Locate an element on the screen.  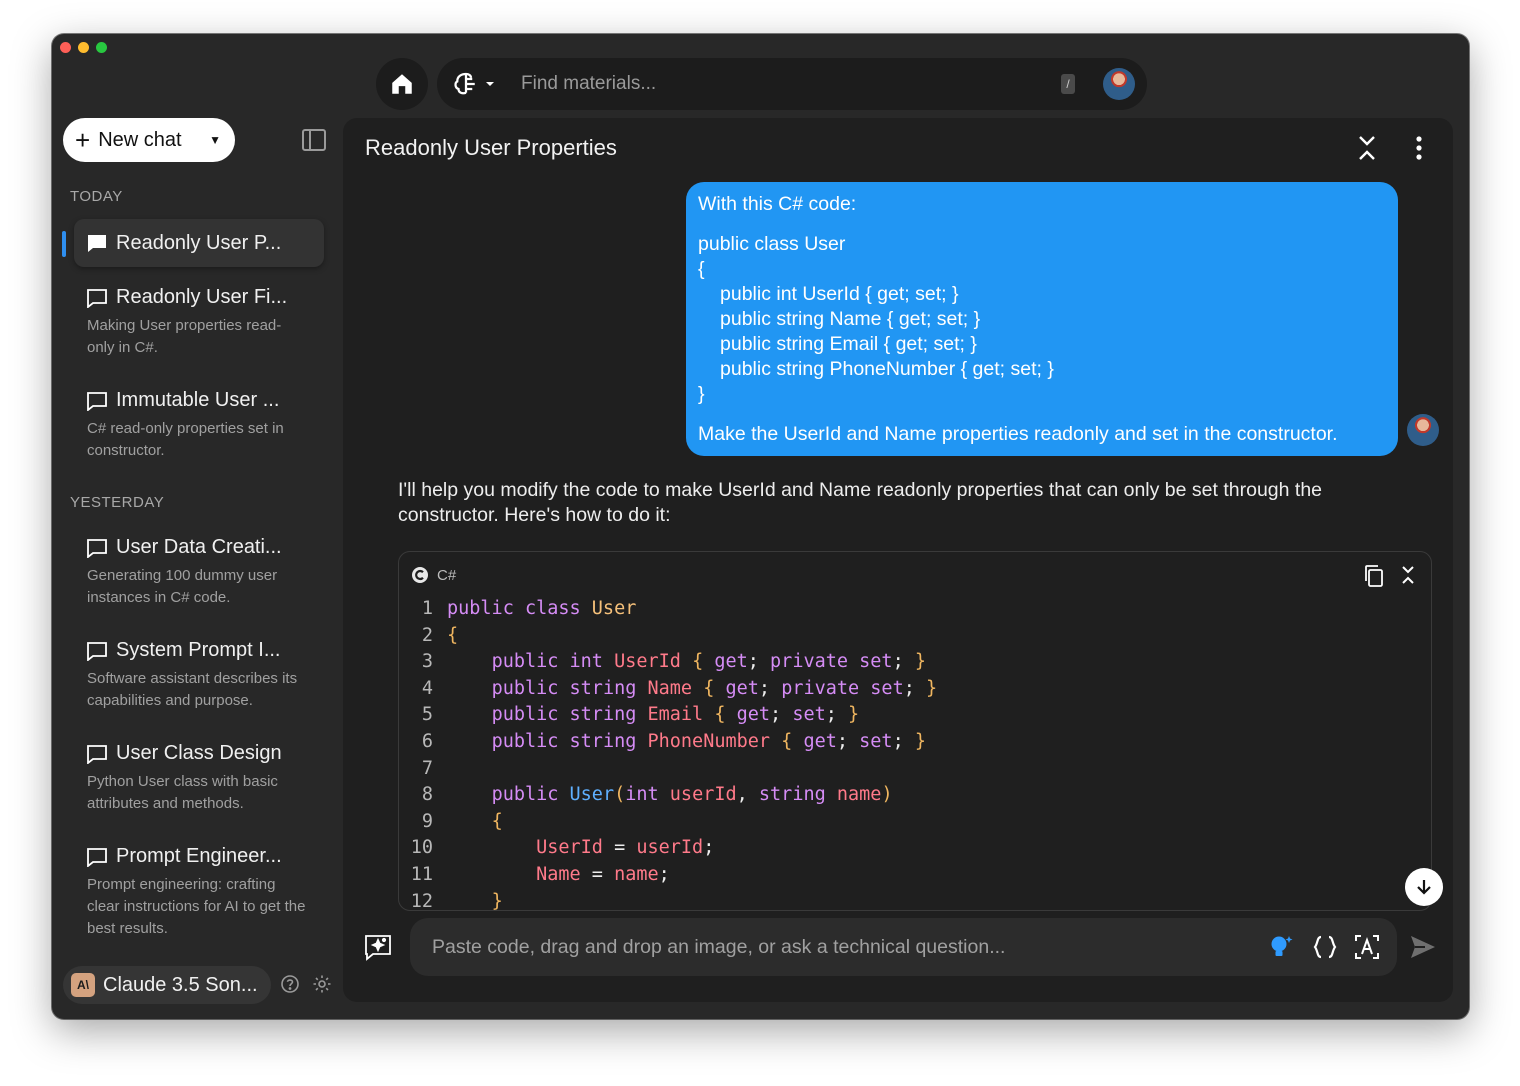
gear-icon is located at coordinates (322, 984).